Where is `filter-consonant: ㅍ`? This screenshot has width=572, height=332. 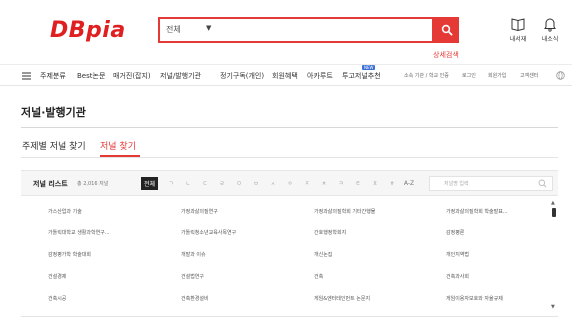
filter-consonant: ㅍ is located at coordinates (375, 183).